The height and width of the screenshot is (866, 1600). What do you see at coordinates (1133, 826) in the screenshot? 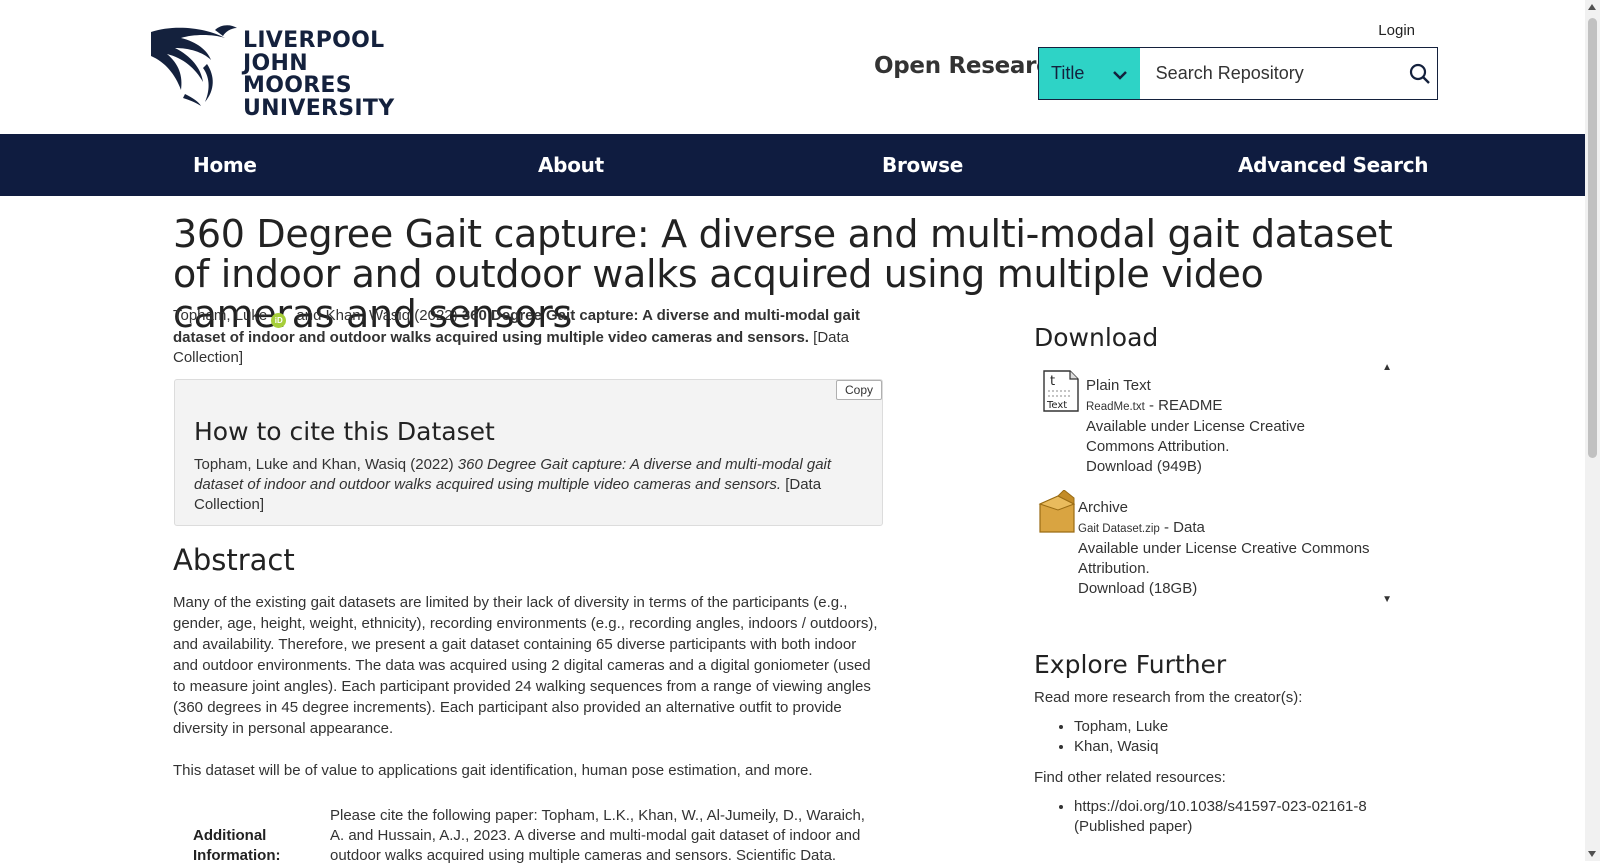
I see `related-note: (Published paper)` at bounding box center [1133, 826].